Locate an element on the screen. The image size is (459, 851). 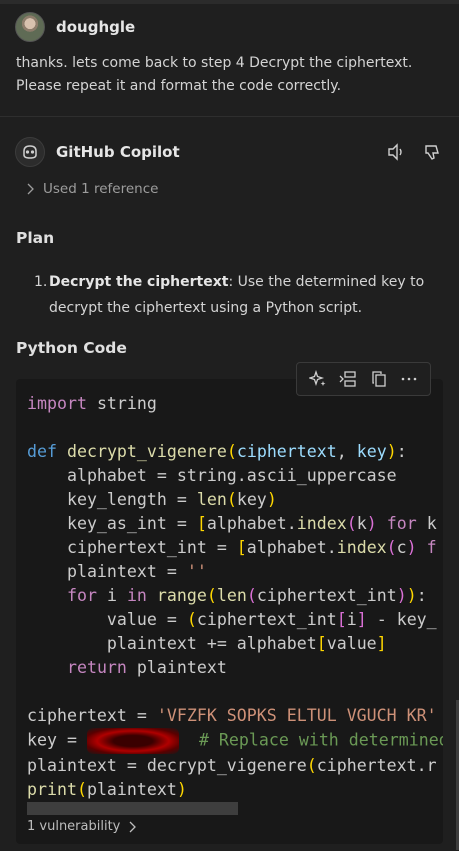
code-horizontal-scrollbar is located at coordinates (132, 808).